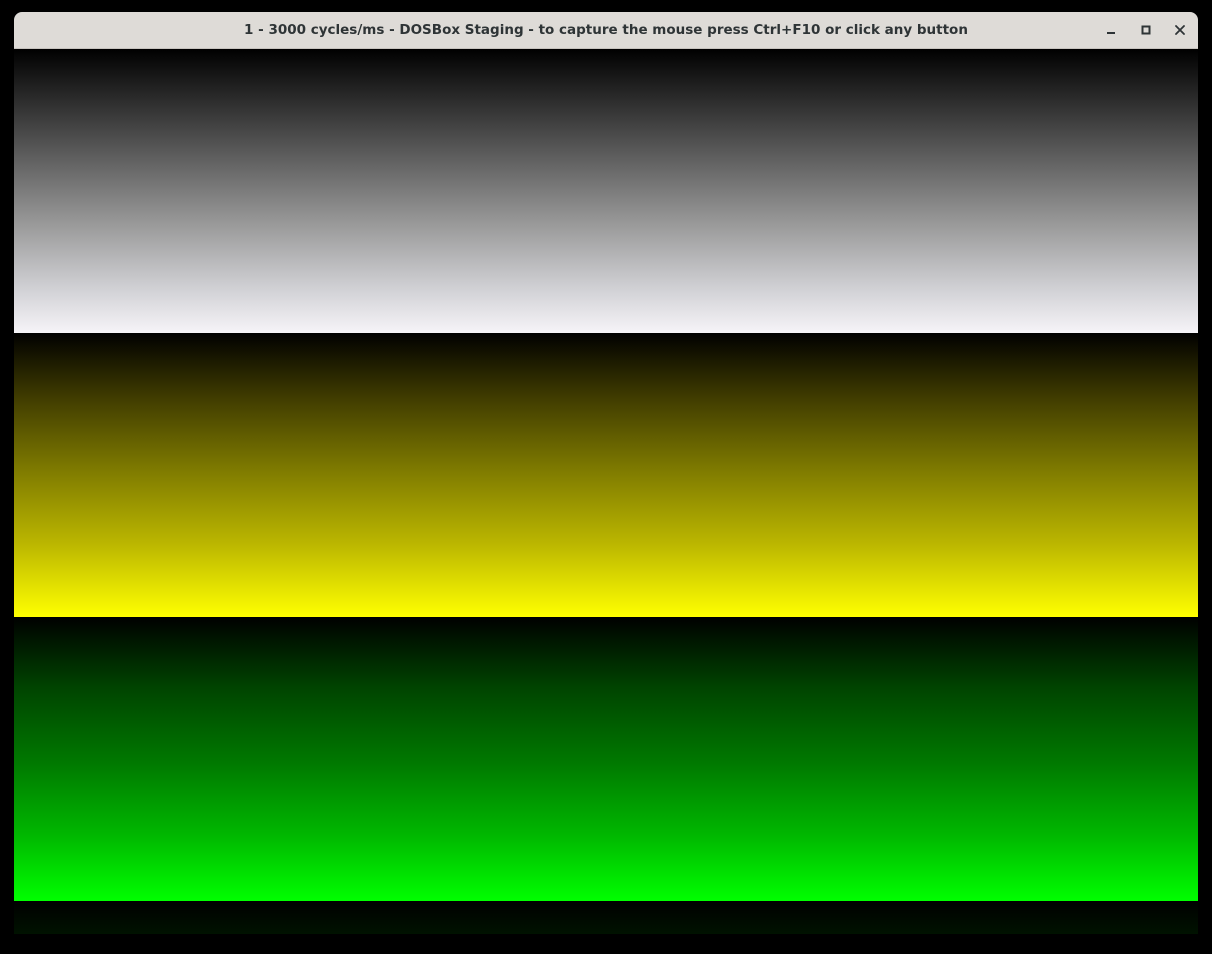 This screenshot has width=1212, height=954. I want to click on maximize-icon, so click(1146, 30).